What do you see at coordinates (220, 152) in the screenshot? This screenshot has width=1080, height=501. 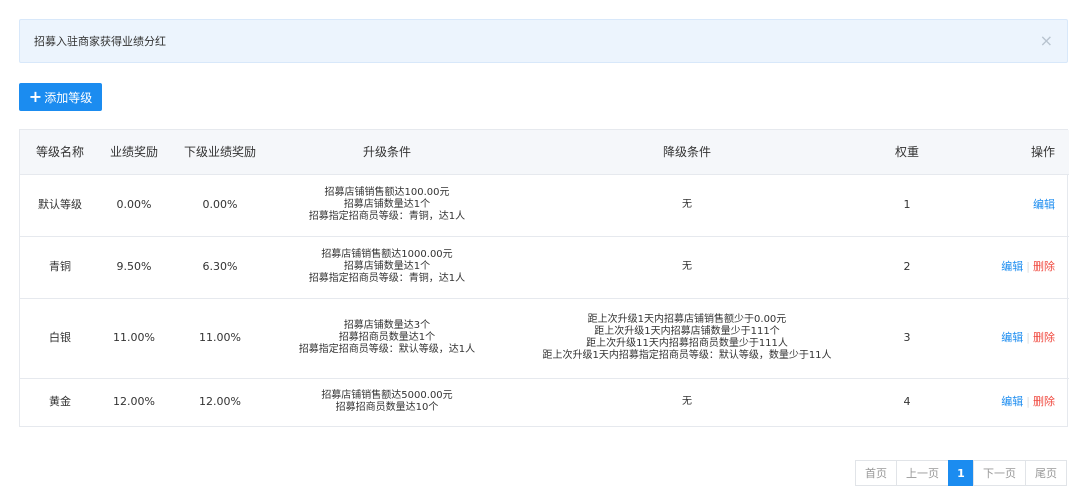 I see `header-sub-reward: 下级业绩奖励` at bounding box center [220, 152].